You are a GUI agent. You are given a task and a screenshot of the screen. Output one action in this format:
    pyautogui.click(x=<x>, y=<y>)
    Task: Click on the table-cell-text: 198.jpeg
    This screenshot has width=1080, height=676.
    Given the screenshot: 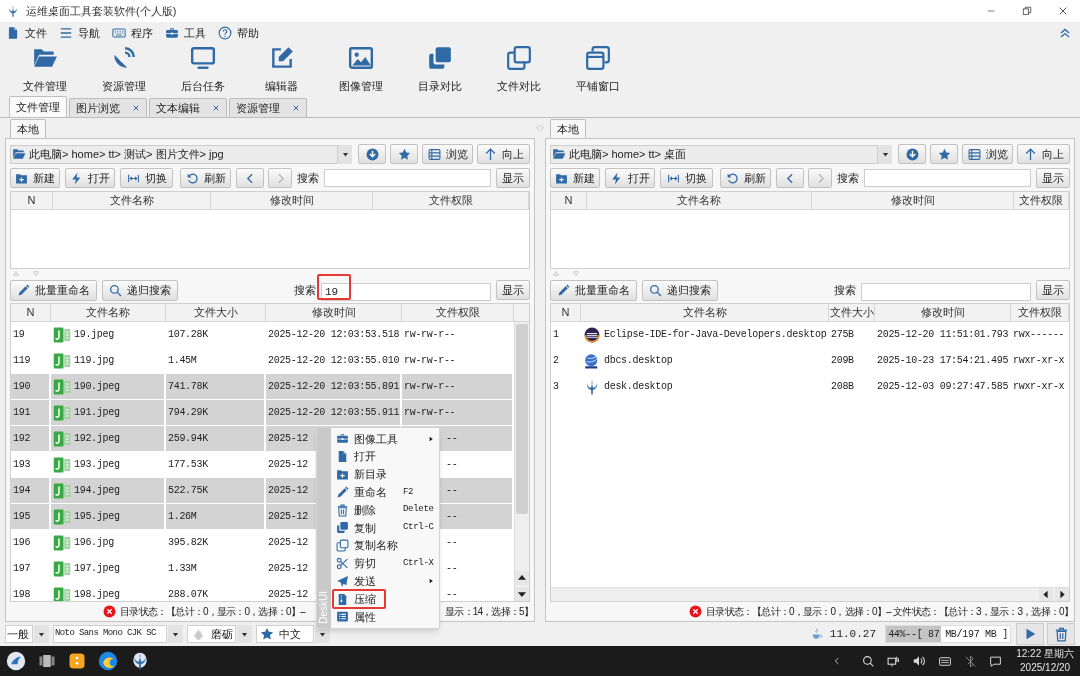 What is the action you would take?
    pyautogui.click(x=97, y=594)
    